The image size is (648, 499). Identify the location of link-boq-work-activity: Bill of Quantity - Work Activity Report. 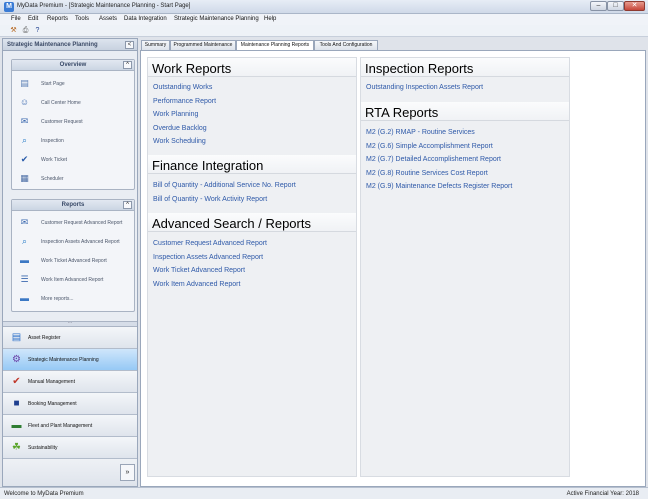
(210, 199).